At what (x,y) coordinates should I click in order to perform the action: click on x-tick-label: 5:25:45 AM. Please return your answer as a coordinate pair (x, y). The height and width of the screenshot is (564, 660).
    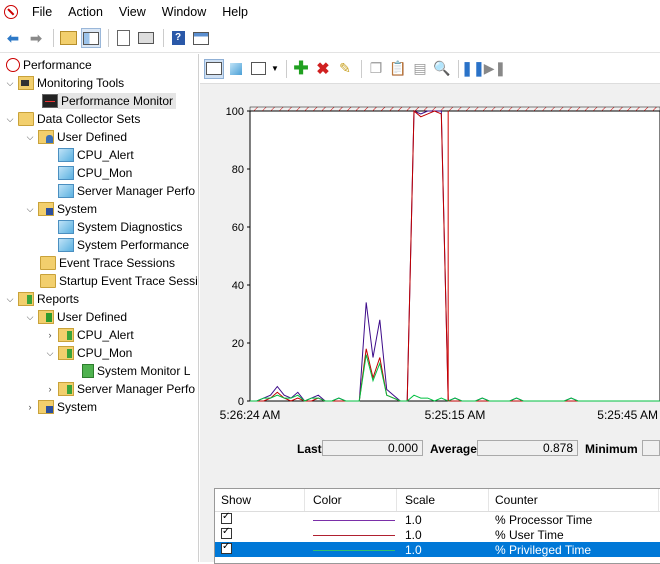
    Looking at the image, I should click on (627, 415).